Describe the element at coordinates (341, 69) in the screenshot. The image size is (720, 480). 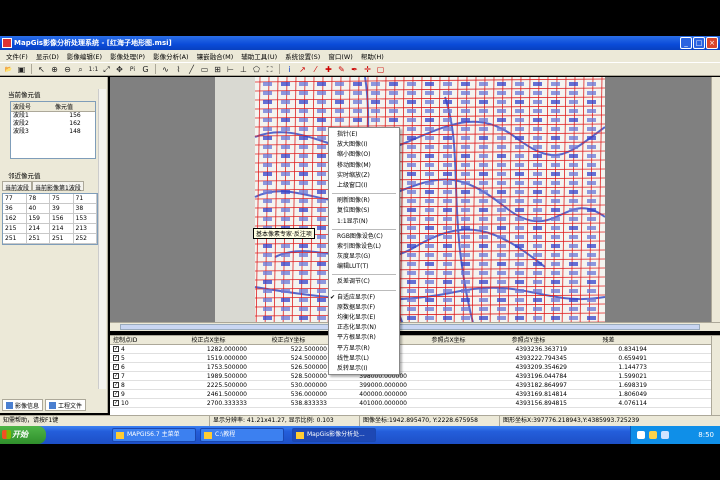
I see `edit-point-icon: ✎` at that location.